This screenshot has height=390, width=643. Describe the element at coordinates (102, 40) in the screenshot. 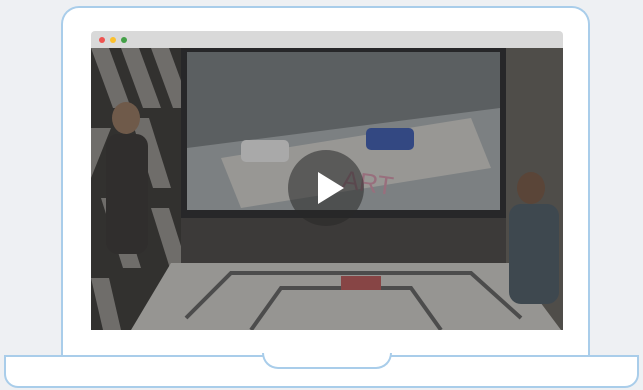

I see `window-close-dot` at that location.